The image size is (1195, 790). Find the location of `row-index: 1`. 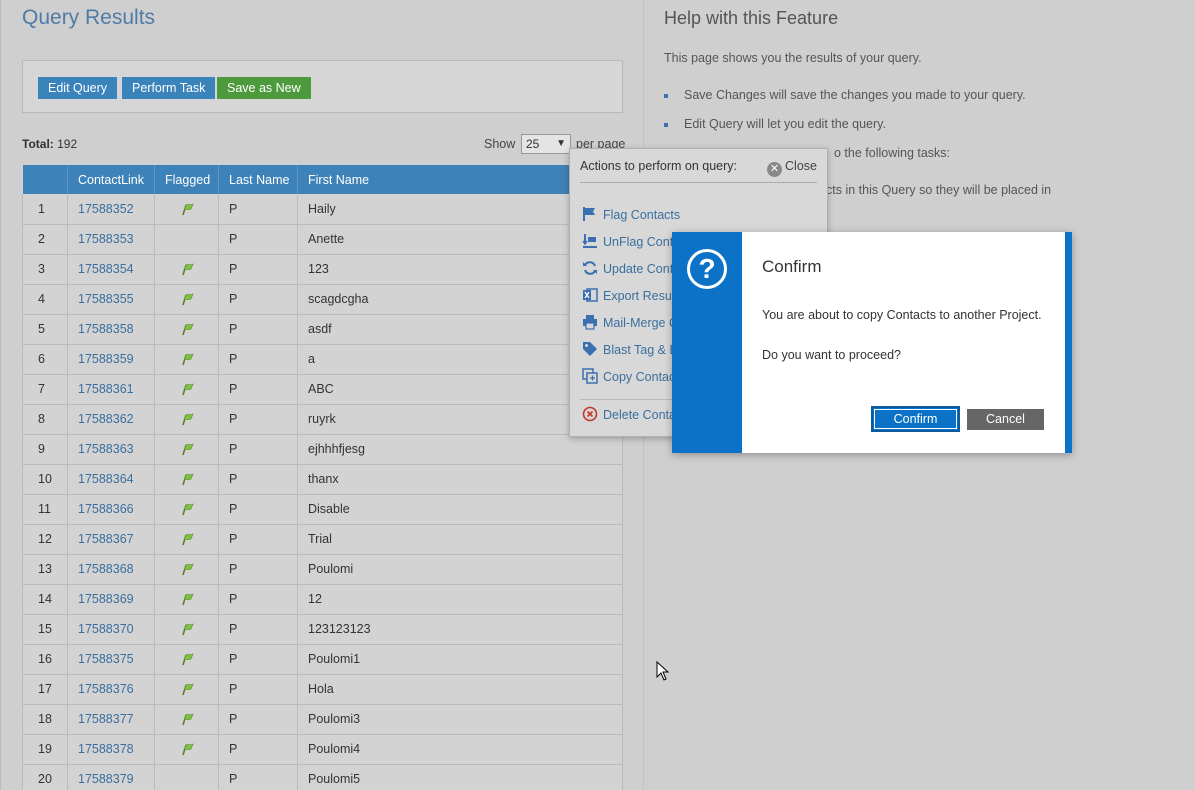

row-index: 1 is located at coordinates (45, 209).